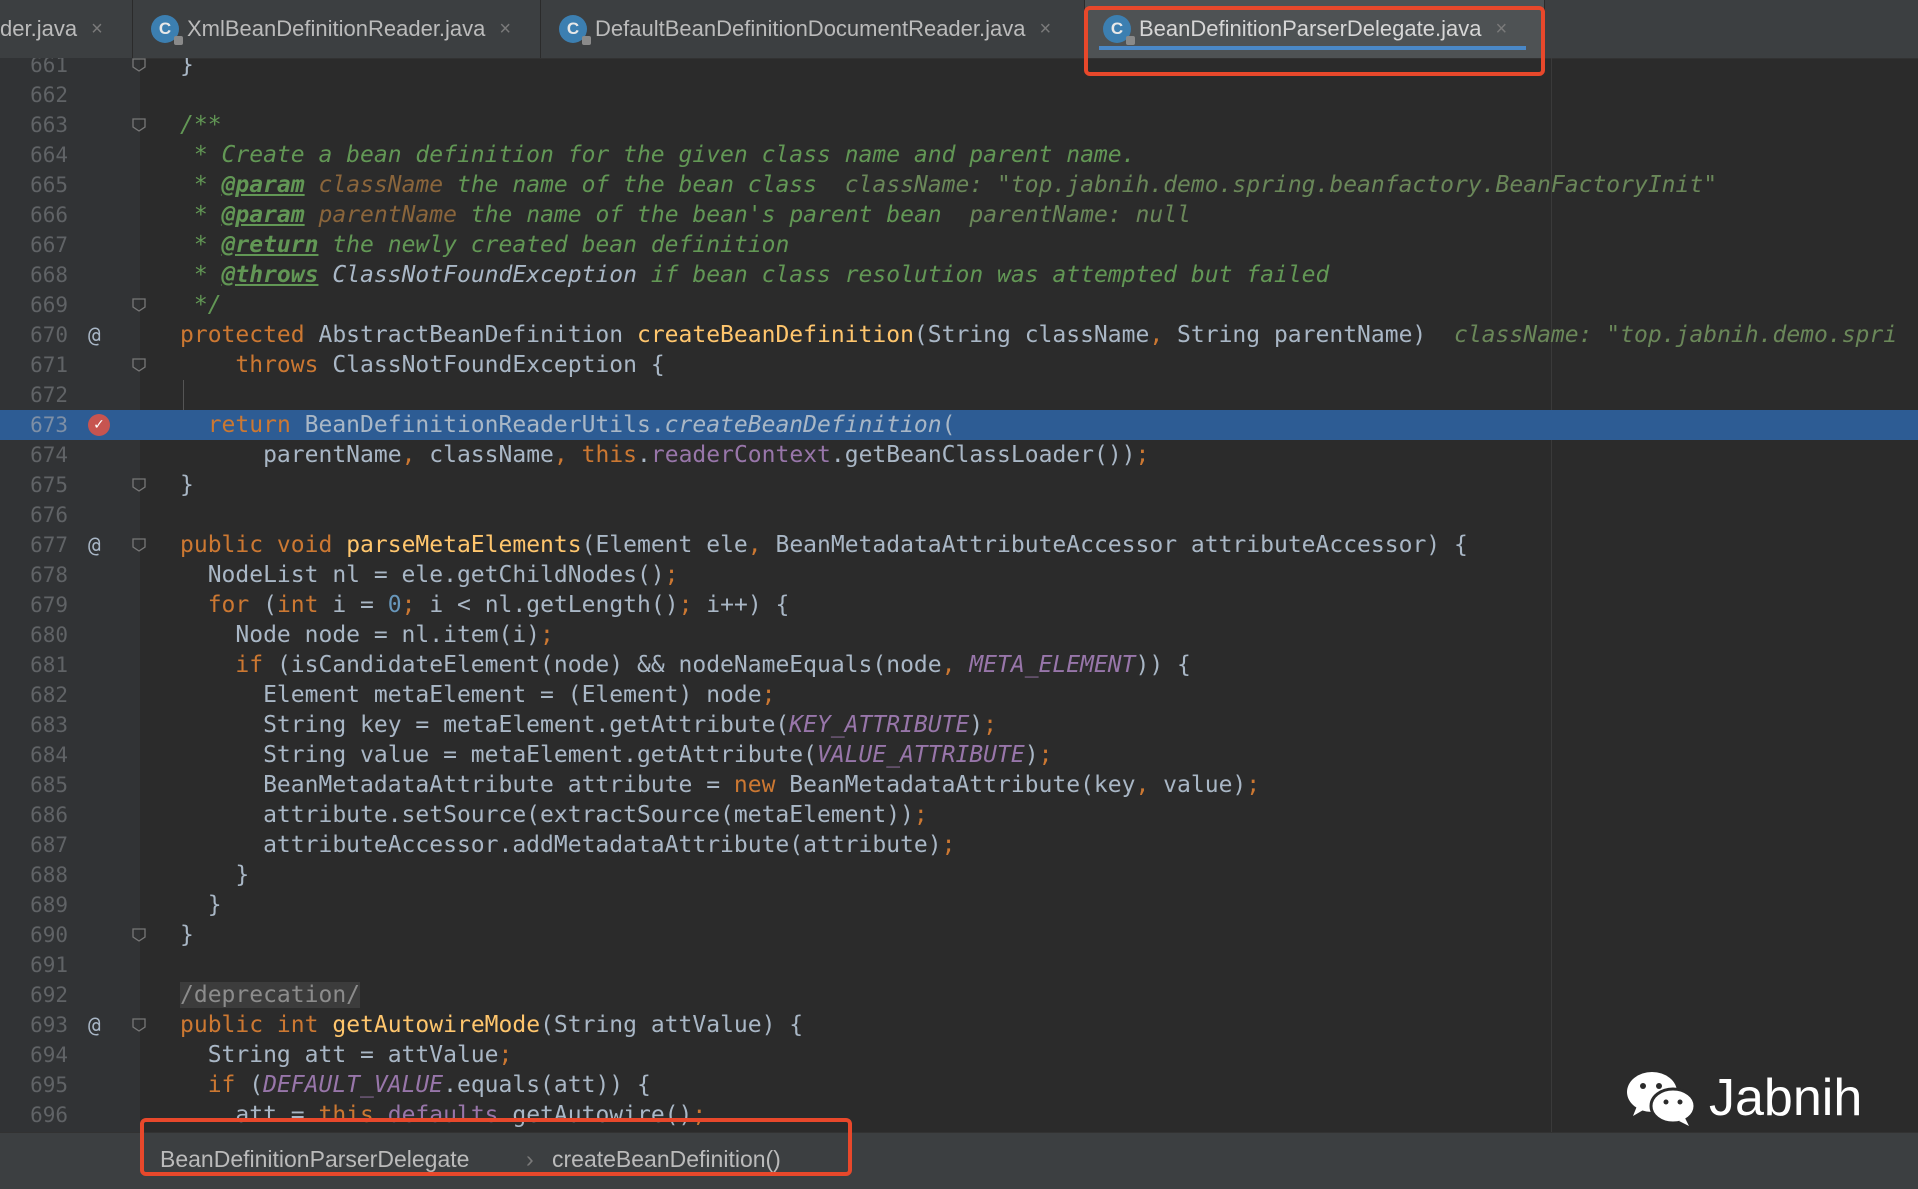  What do you see at coordinates (34, 485) in the screenshot?
I see `line-number: 675` at bounding box center [34, 485].